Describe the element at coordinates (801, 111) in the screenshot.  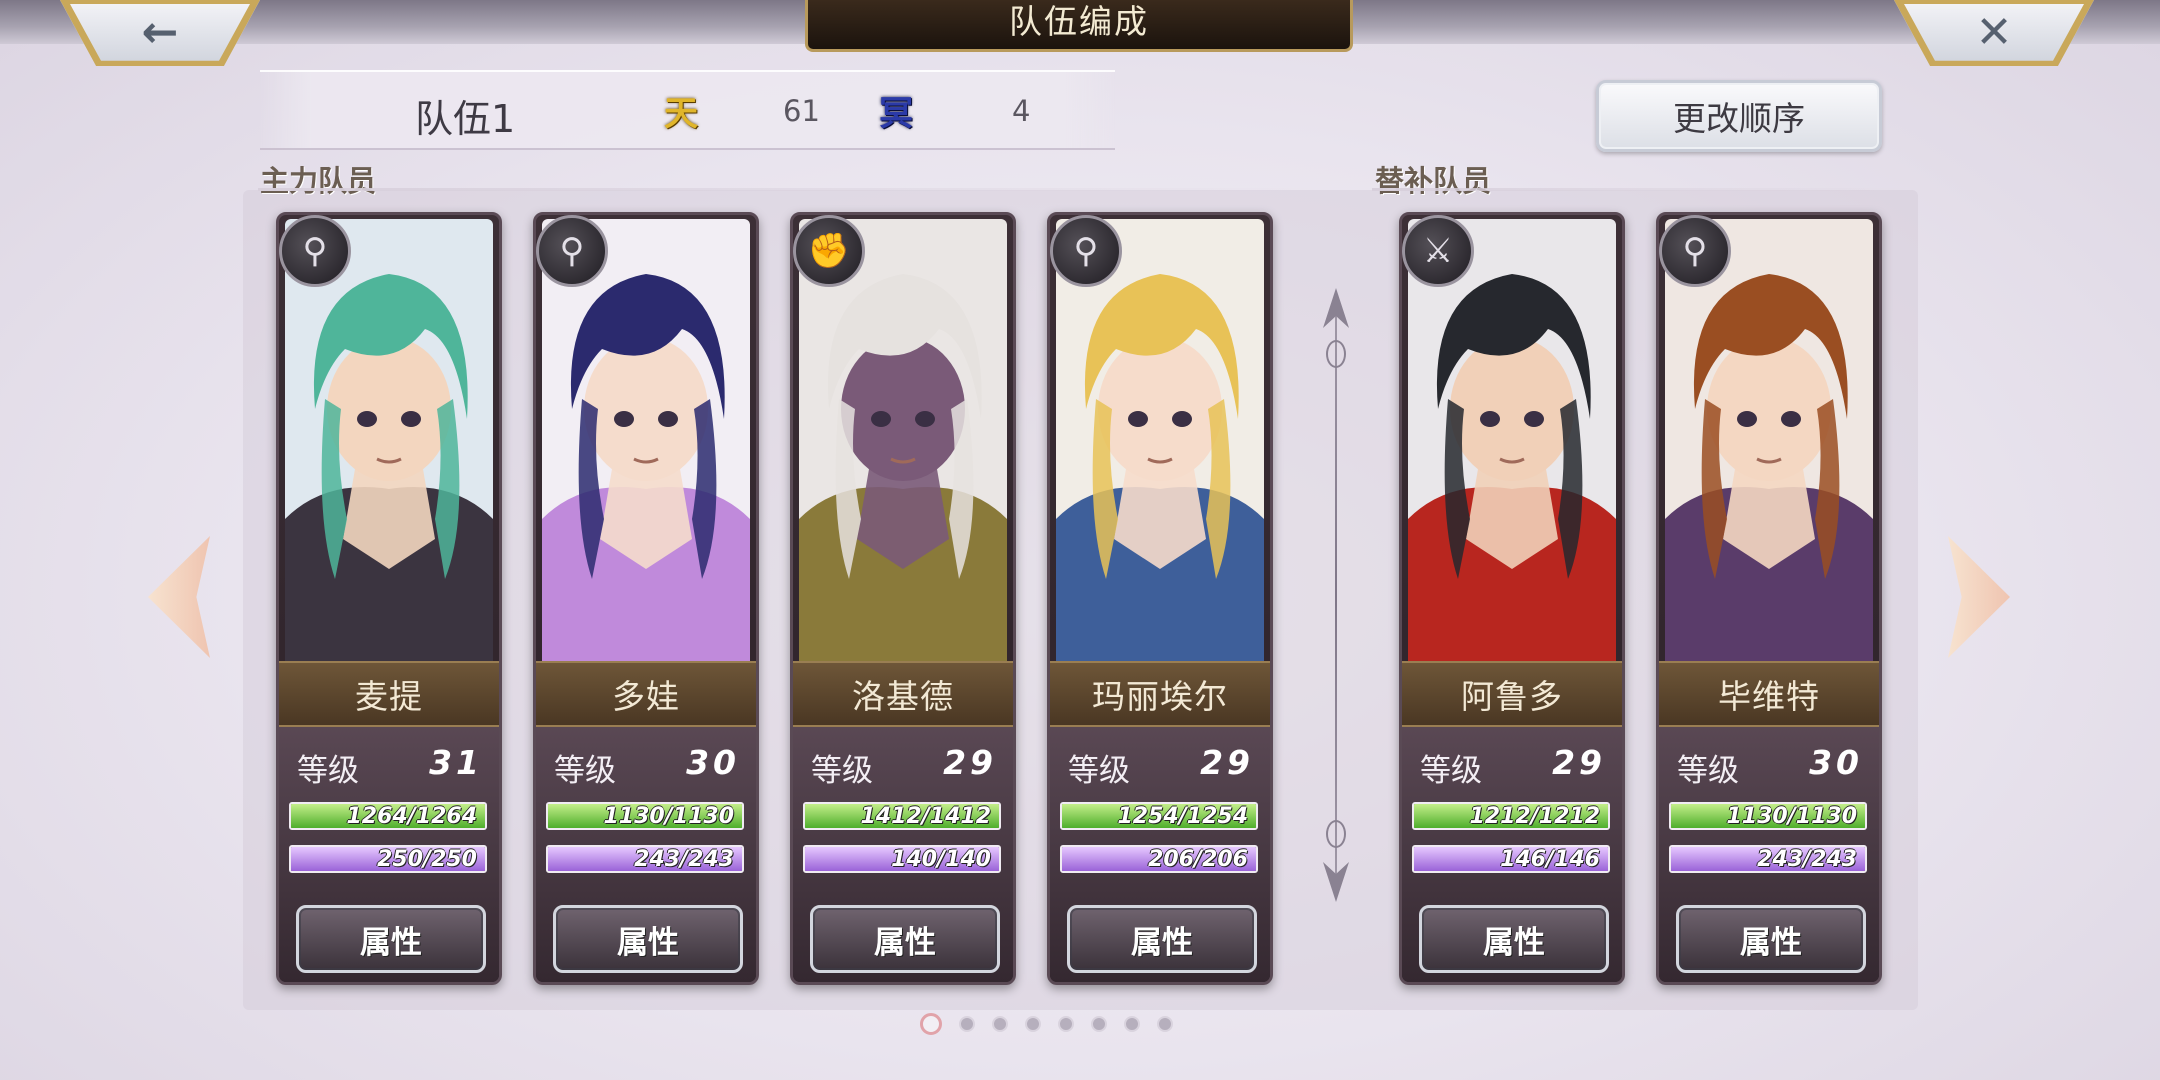
I see `sky-element-count: 61` at that location.